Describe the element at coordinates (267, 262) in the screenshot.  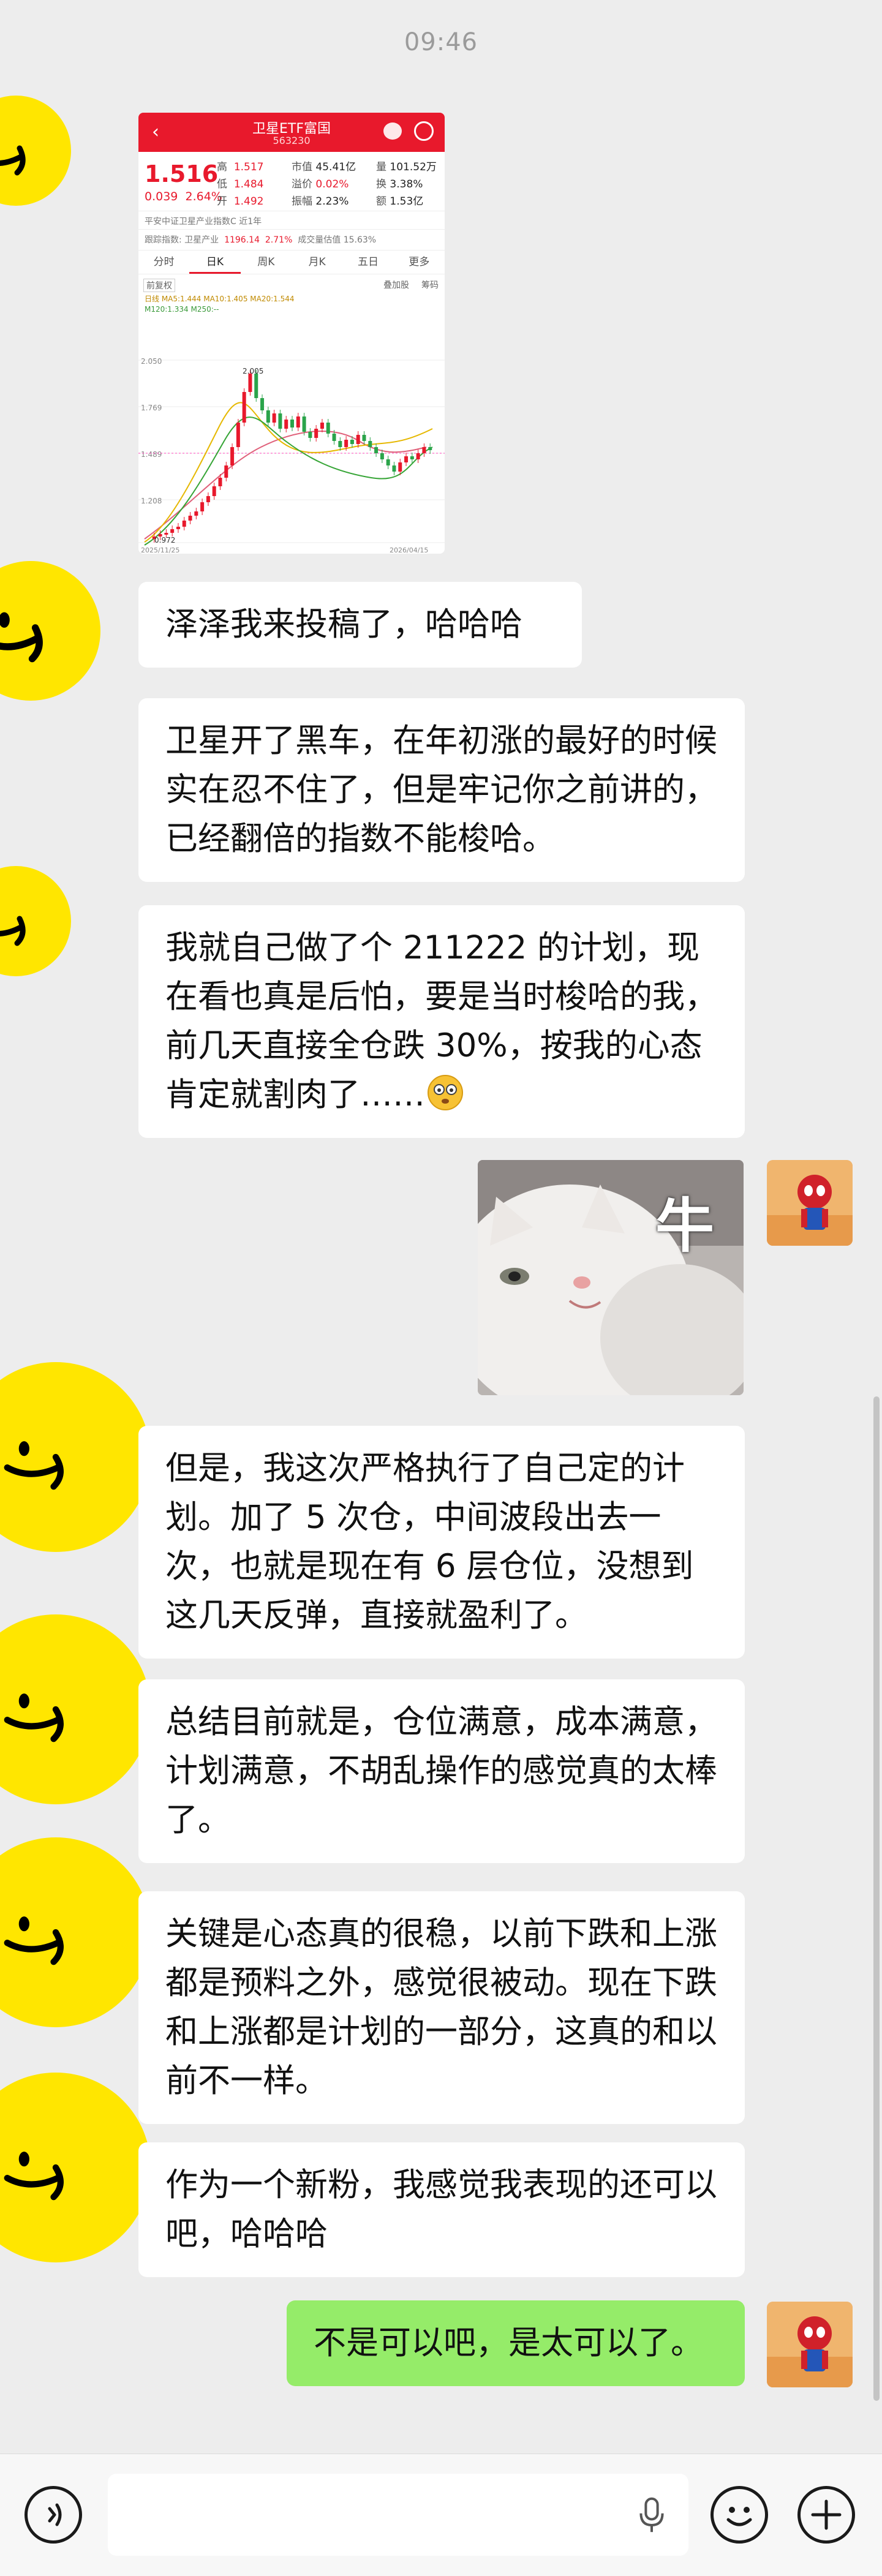
I see `tab-weekly-k: 周K` at that location.